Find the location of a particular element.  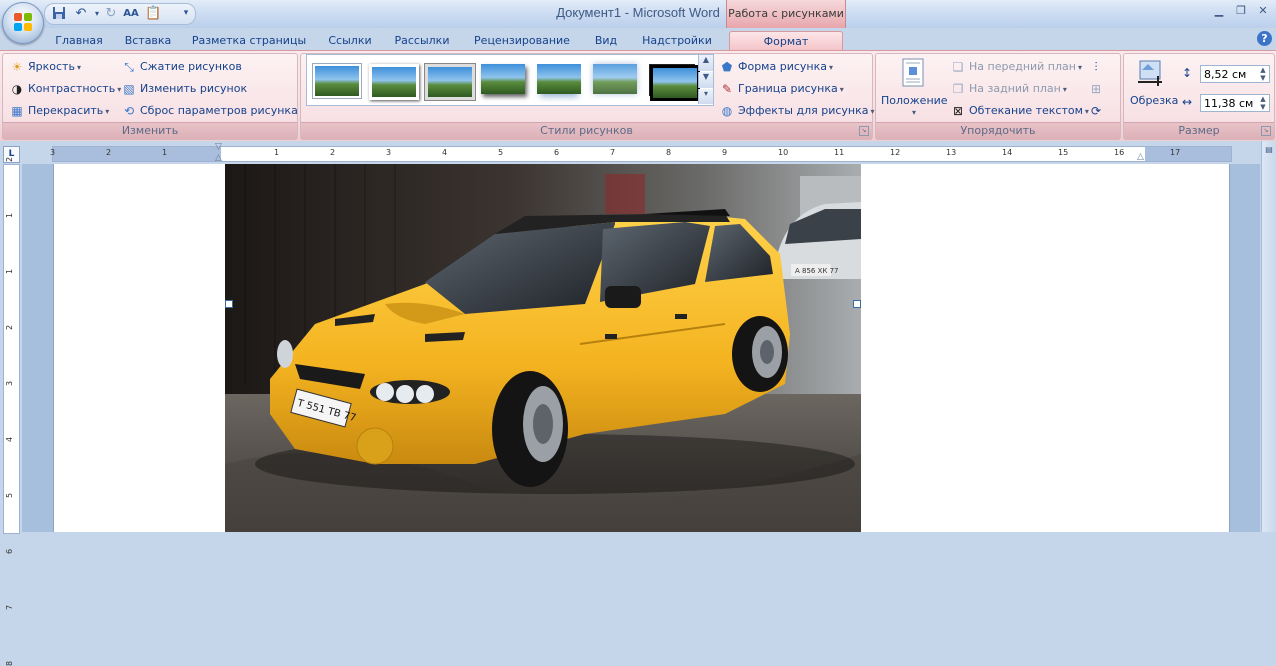

ruler-number: 2 is located at coordinates (333, 152).